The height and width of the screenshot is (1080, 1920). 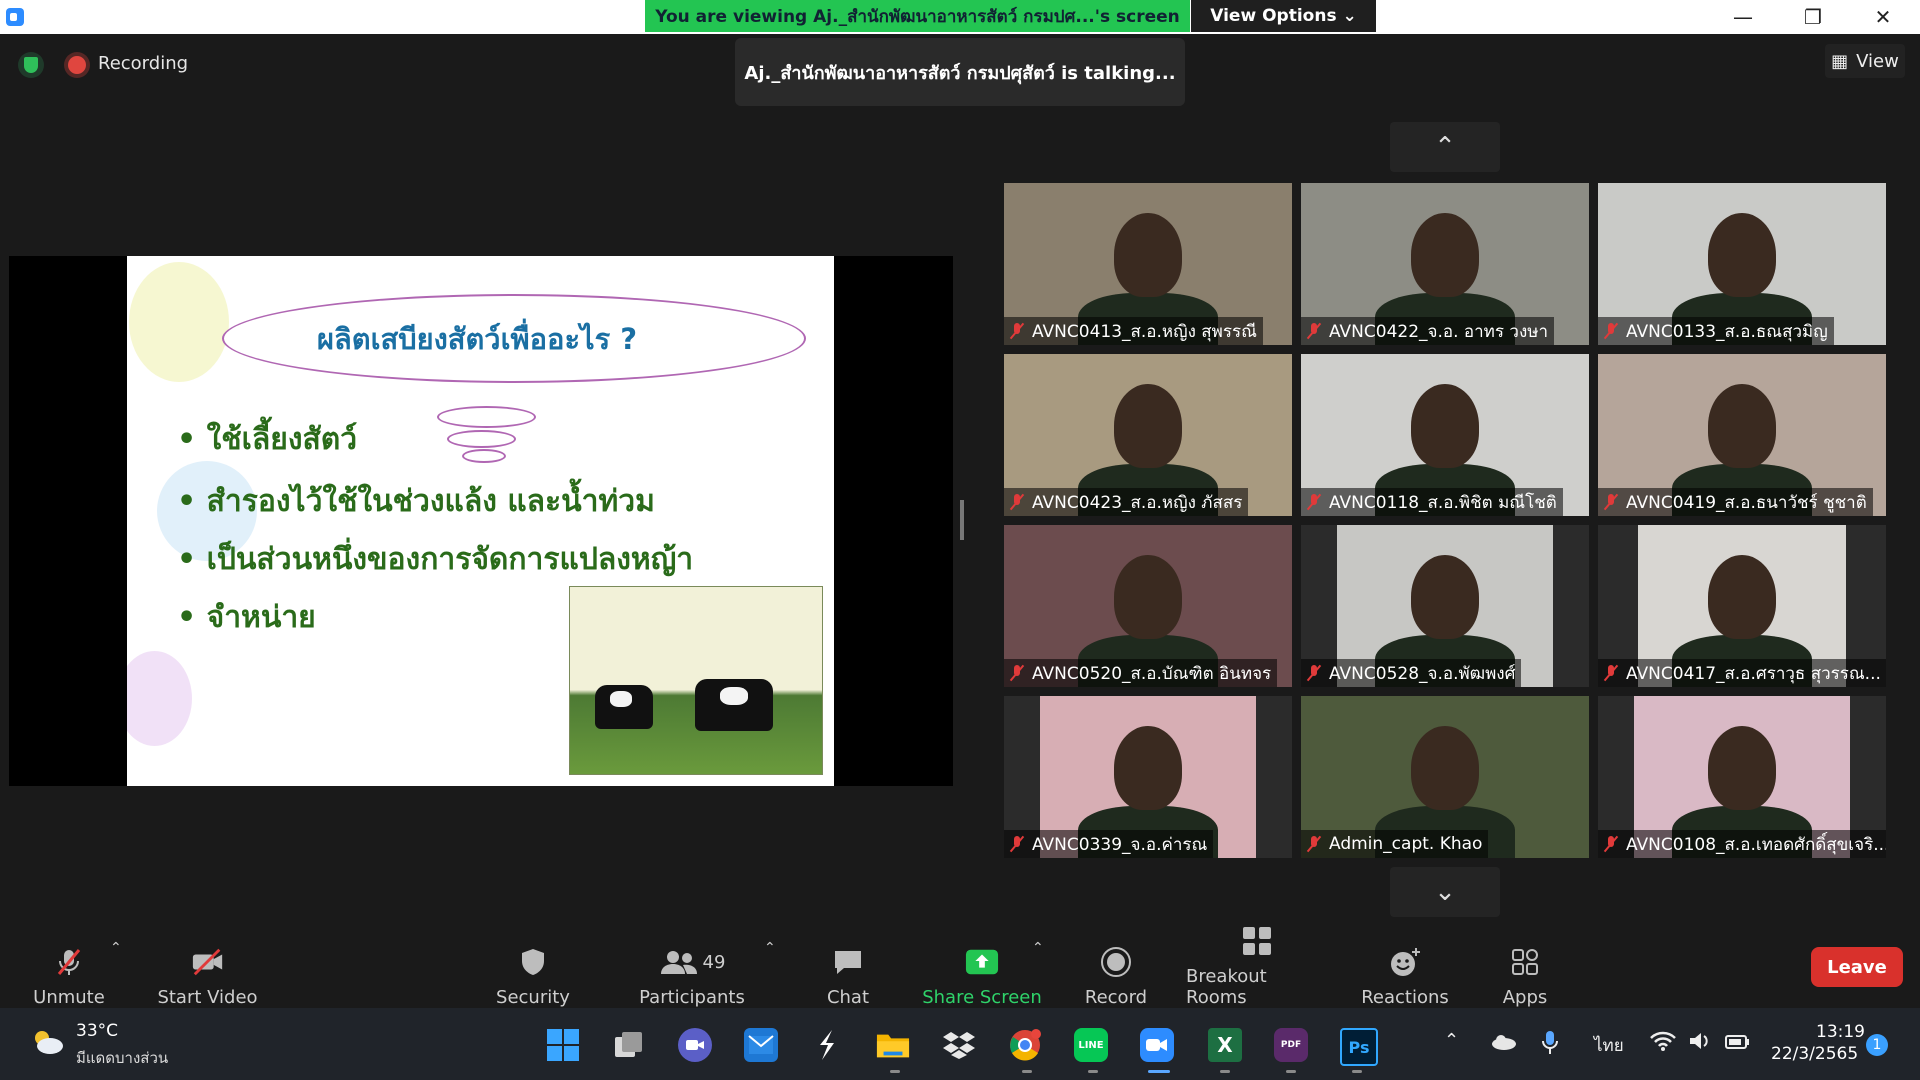 I want to click on line-icon: LINE, so click(x=1091, y=1045).